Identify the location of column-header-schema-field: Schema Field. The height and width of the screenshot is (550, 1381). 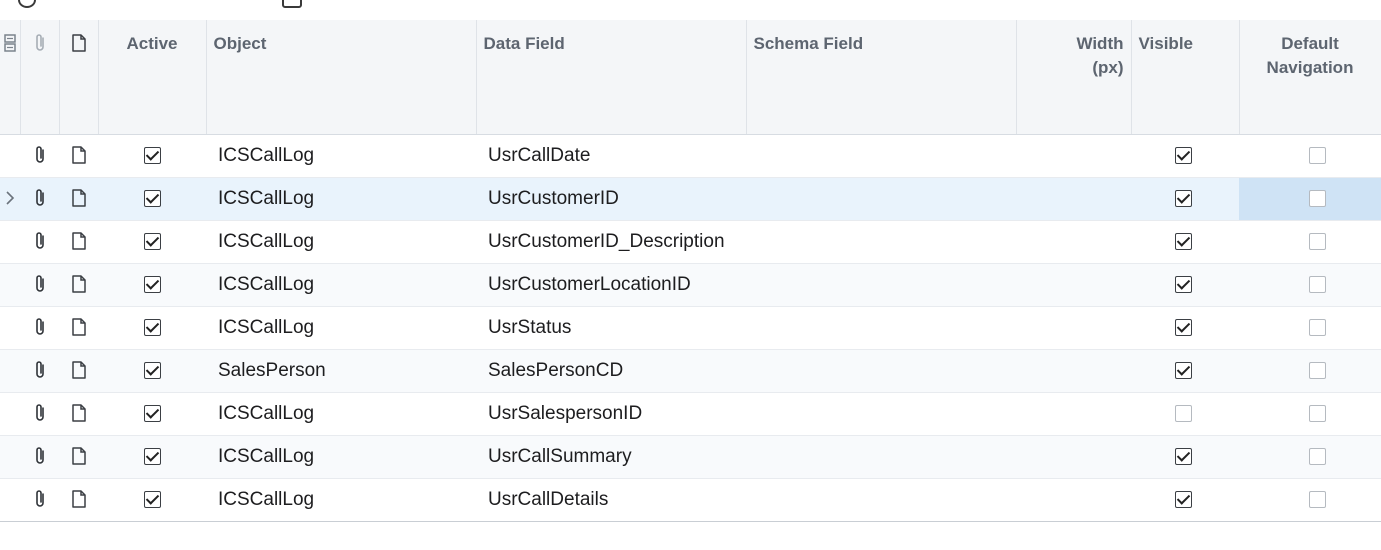
(881, 77).